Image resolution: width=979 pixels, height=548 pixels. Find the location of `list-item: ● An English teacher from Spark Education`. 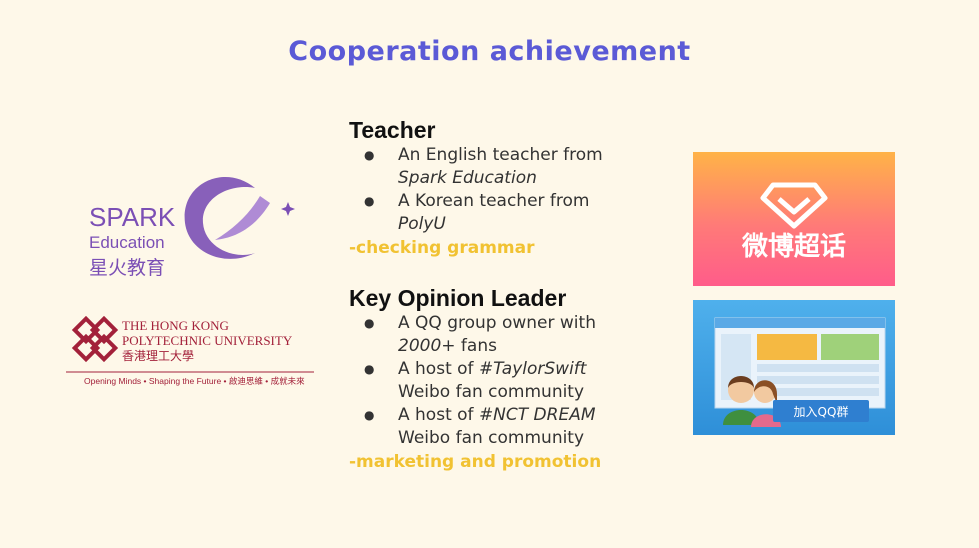

list-item: ● An English teacher from Spark Education is located at coordinates (483, 166).